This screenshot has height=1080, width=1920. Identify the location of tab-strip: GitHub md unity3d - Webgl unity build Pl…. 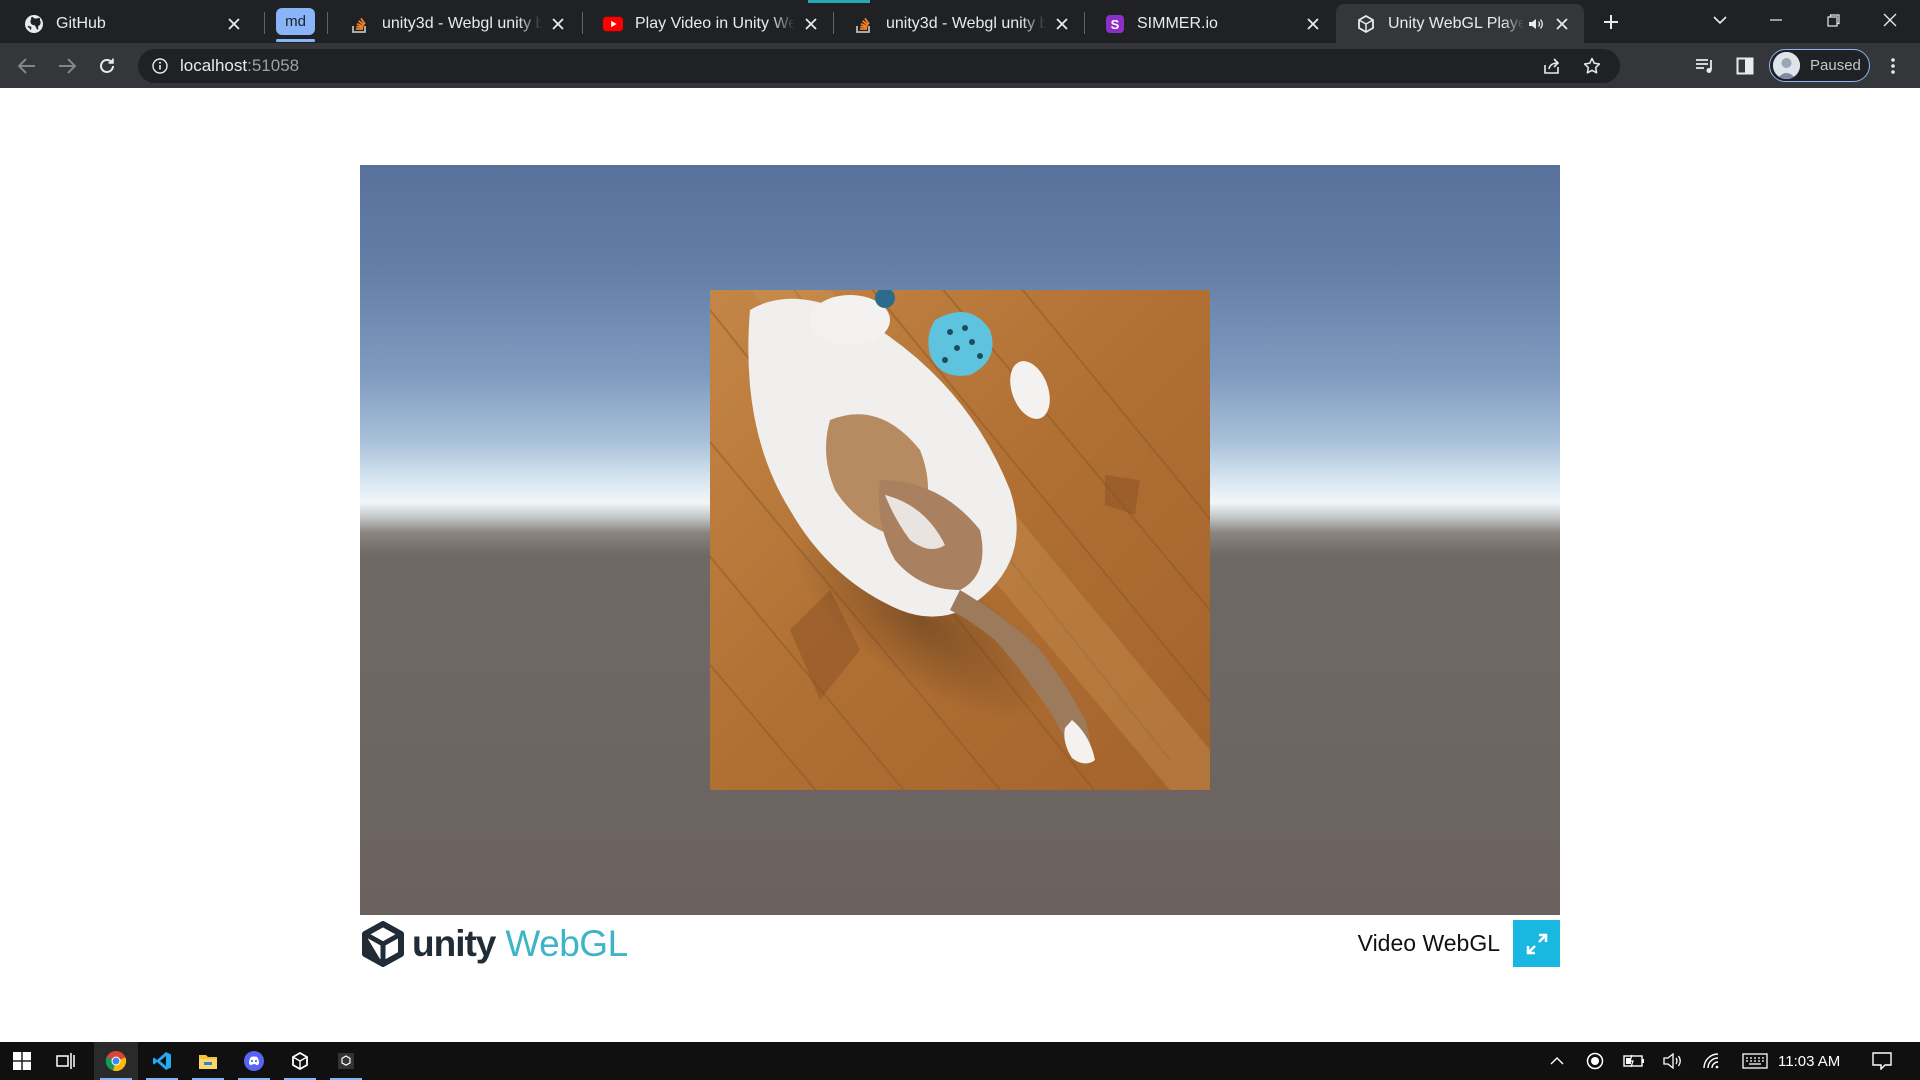
(960, 21).